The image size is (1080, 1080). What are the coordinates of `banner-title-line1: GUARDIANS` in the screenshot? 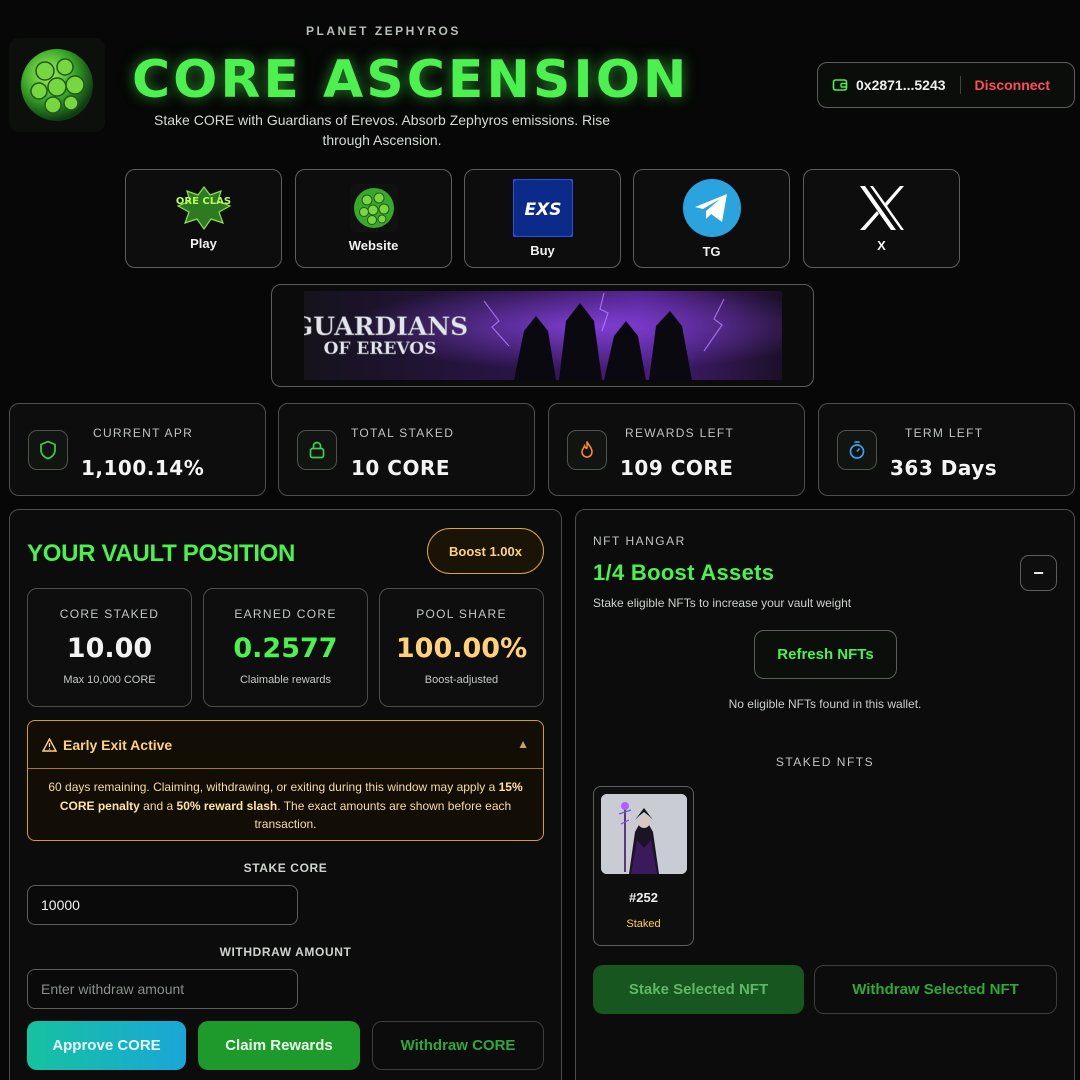 It's located at (386, 326).